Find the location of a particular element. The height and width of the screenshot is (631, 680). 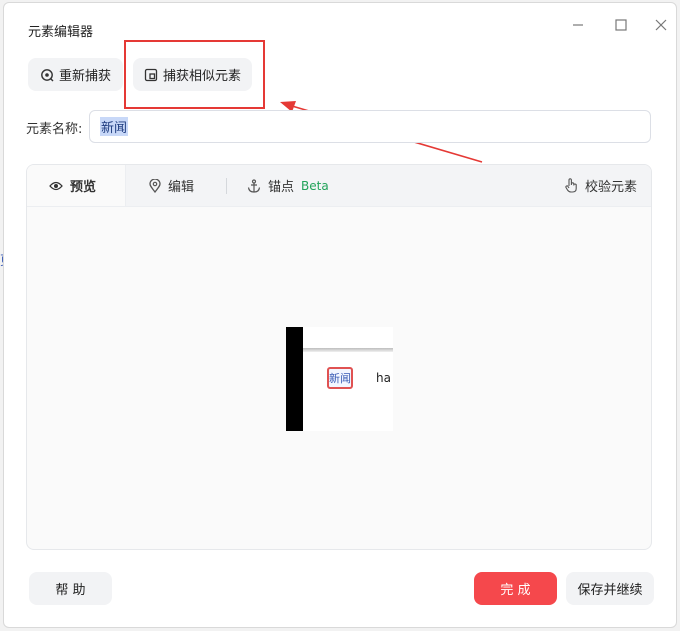

recapture-icon is located at coordinates (47, 74).